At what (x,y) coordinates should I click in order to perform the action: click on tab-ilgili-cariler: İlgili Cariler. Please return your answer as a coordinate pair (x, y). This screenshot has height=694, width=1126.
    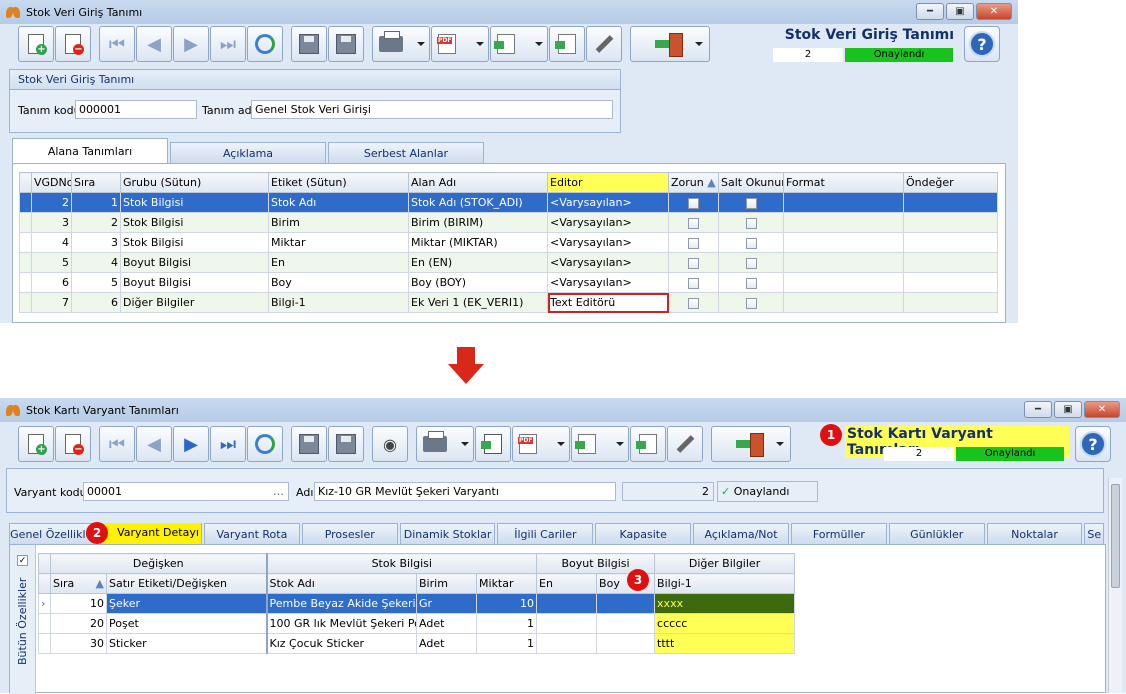
    Looking at the image, I should click on (545, 533).